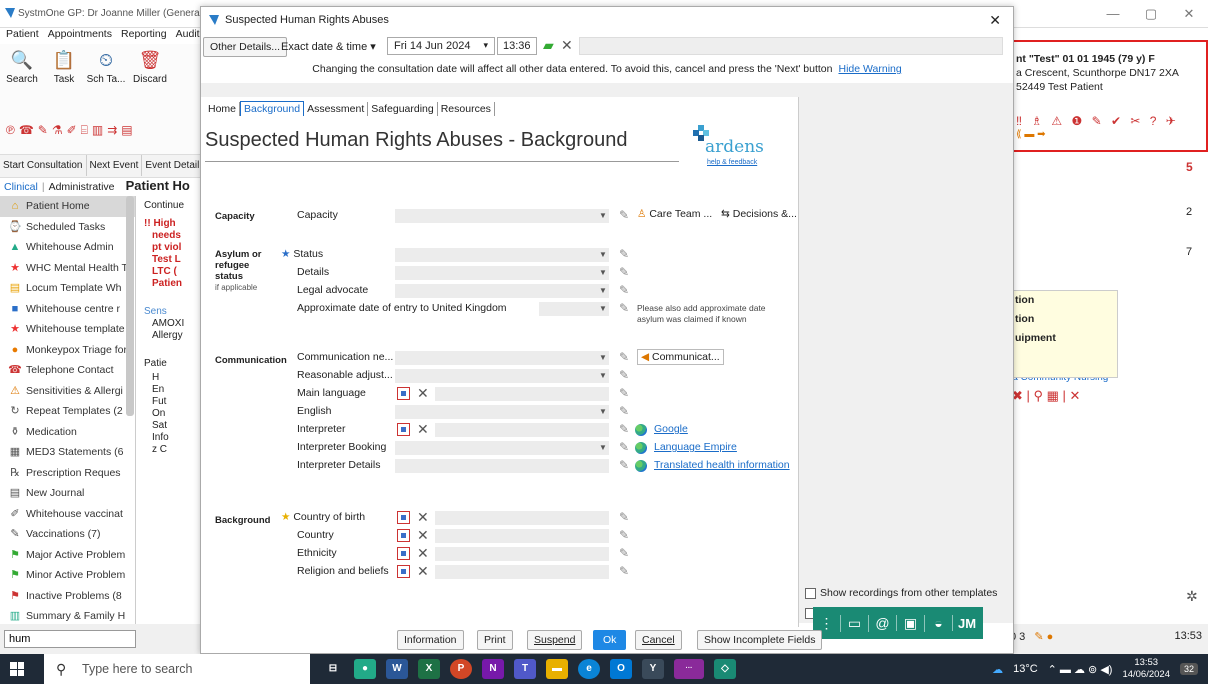 The image size is (1208, 684). What do you see at coordinates (160, 438) in the screenshot?
I see `patient-home-line: Info` at bounding box center [160, 438].